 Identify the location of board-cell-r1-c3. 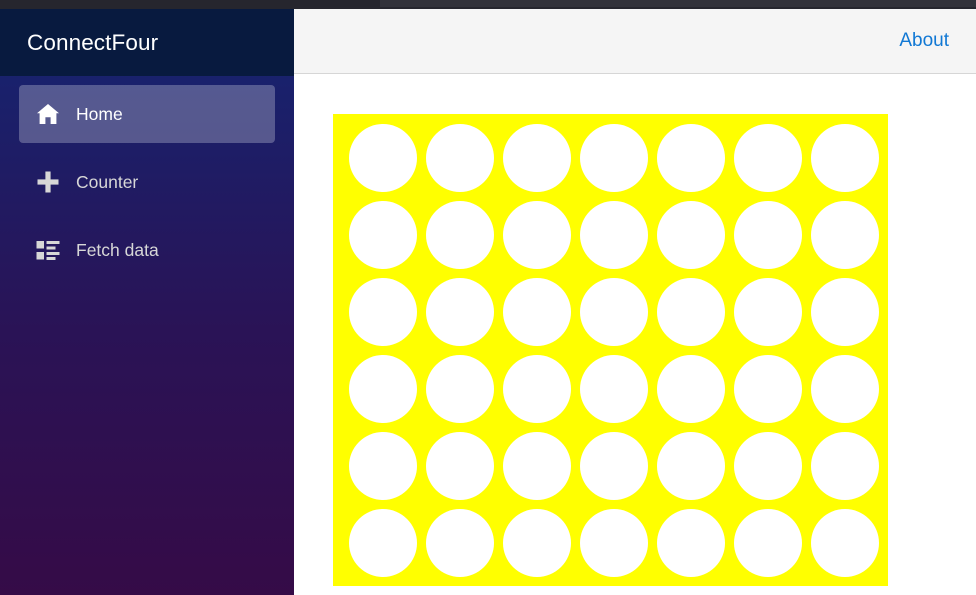
(613, 234).